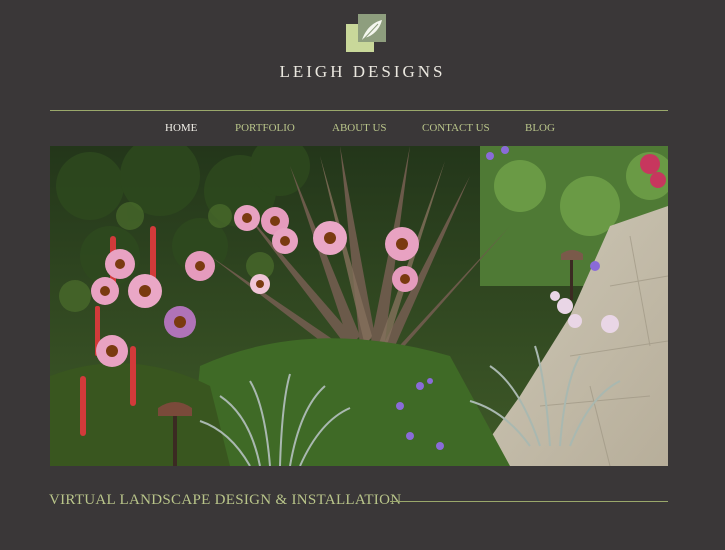  Describe the element at coordinates (362, 71) in the screenshot. I see `brand-name: LEIGH DESIGNS` at that location.